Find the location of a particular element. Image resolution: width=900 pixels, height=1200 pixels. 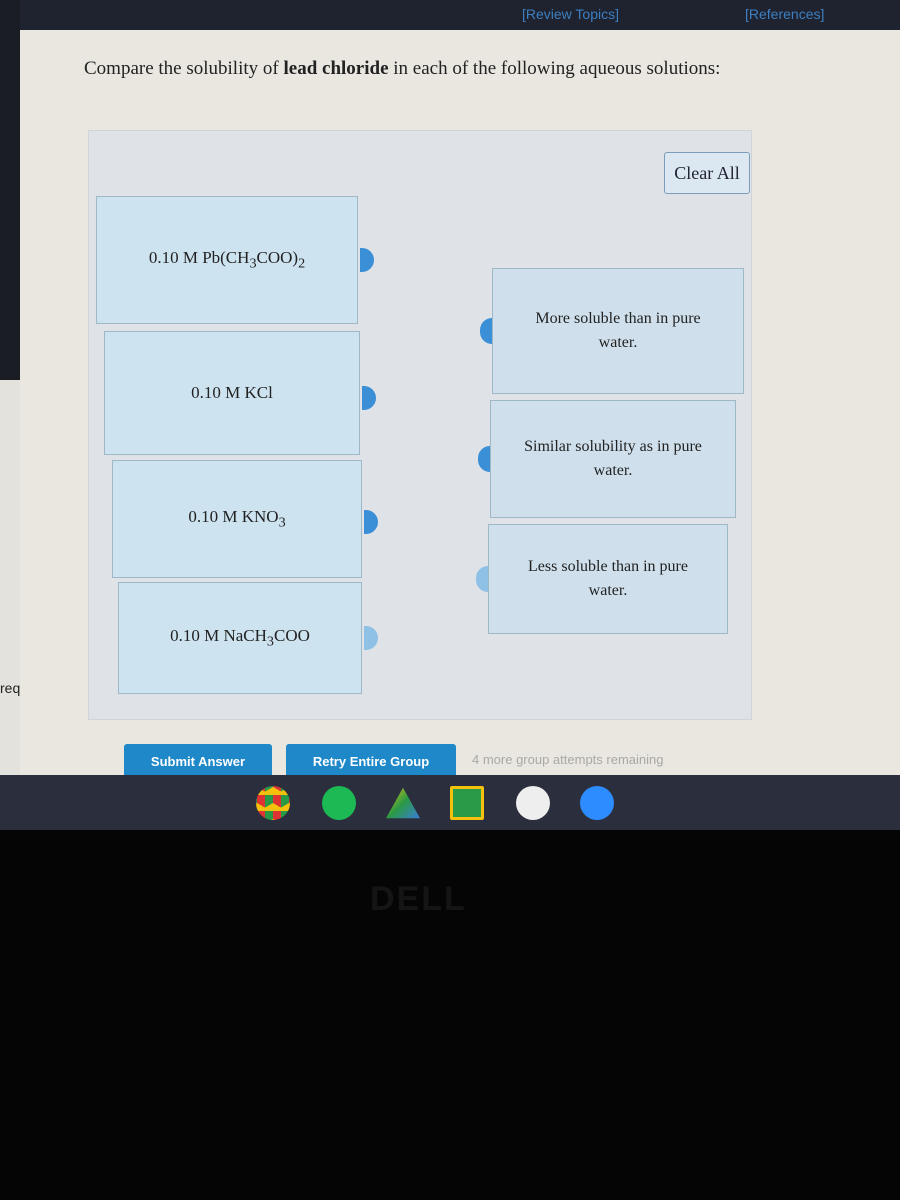

review-topics-link: [Review Topics] is located at coordinates (570, 14).